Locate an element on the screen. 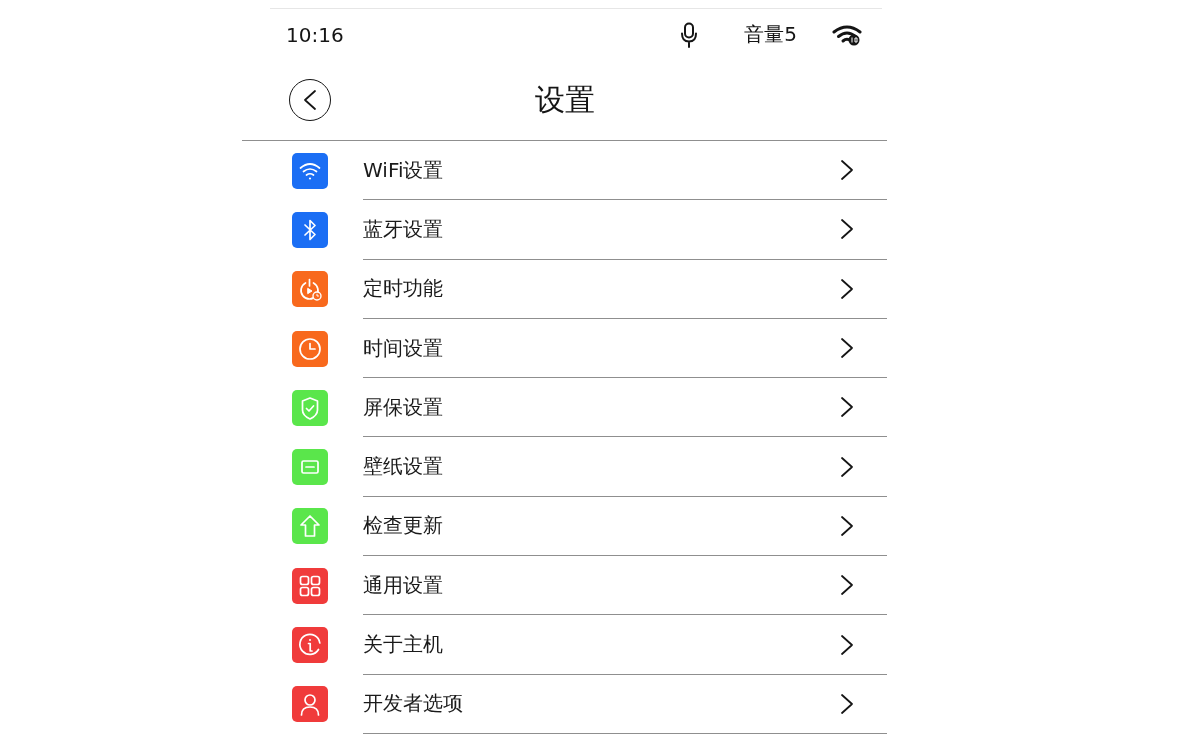  volume-label: 音量5 is located at coordinates (770, 34).